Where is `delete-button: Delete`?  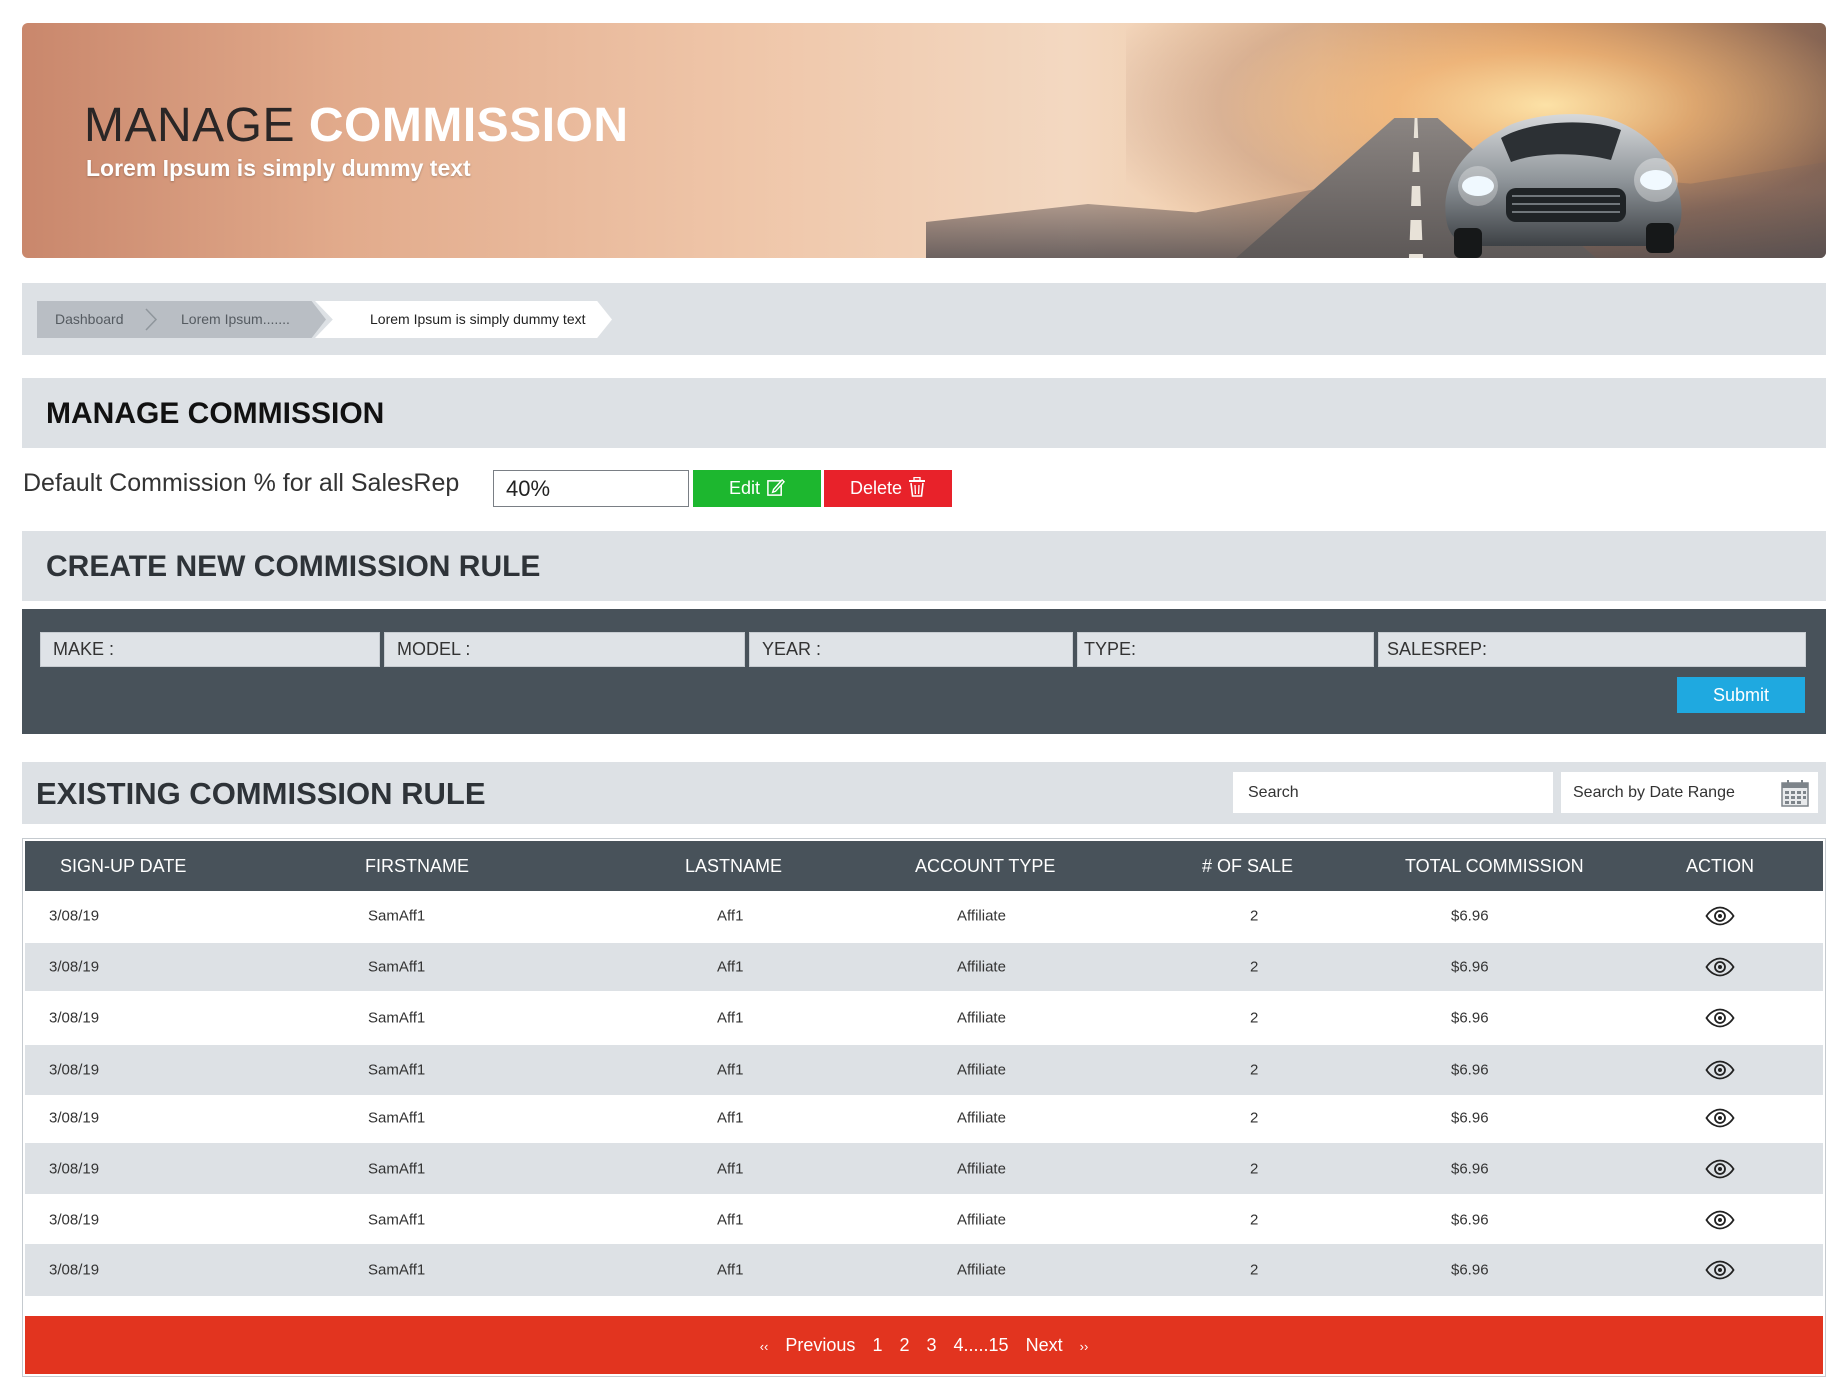 delete-button: Delete is located at coordinates (888, 488).